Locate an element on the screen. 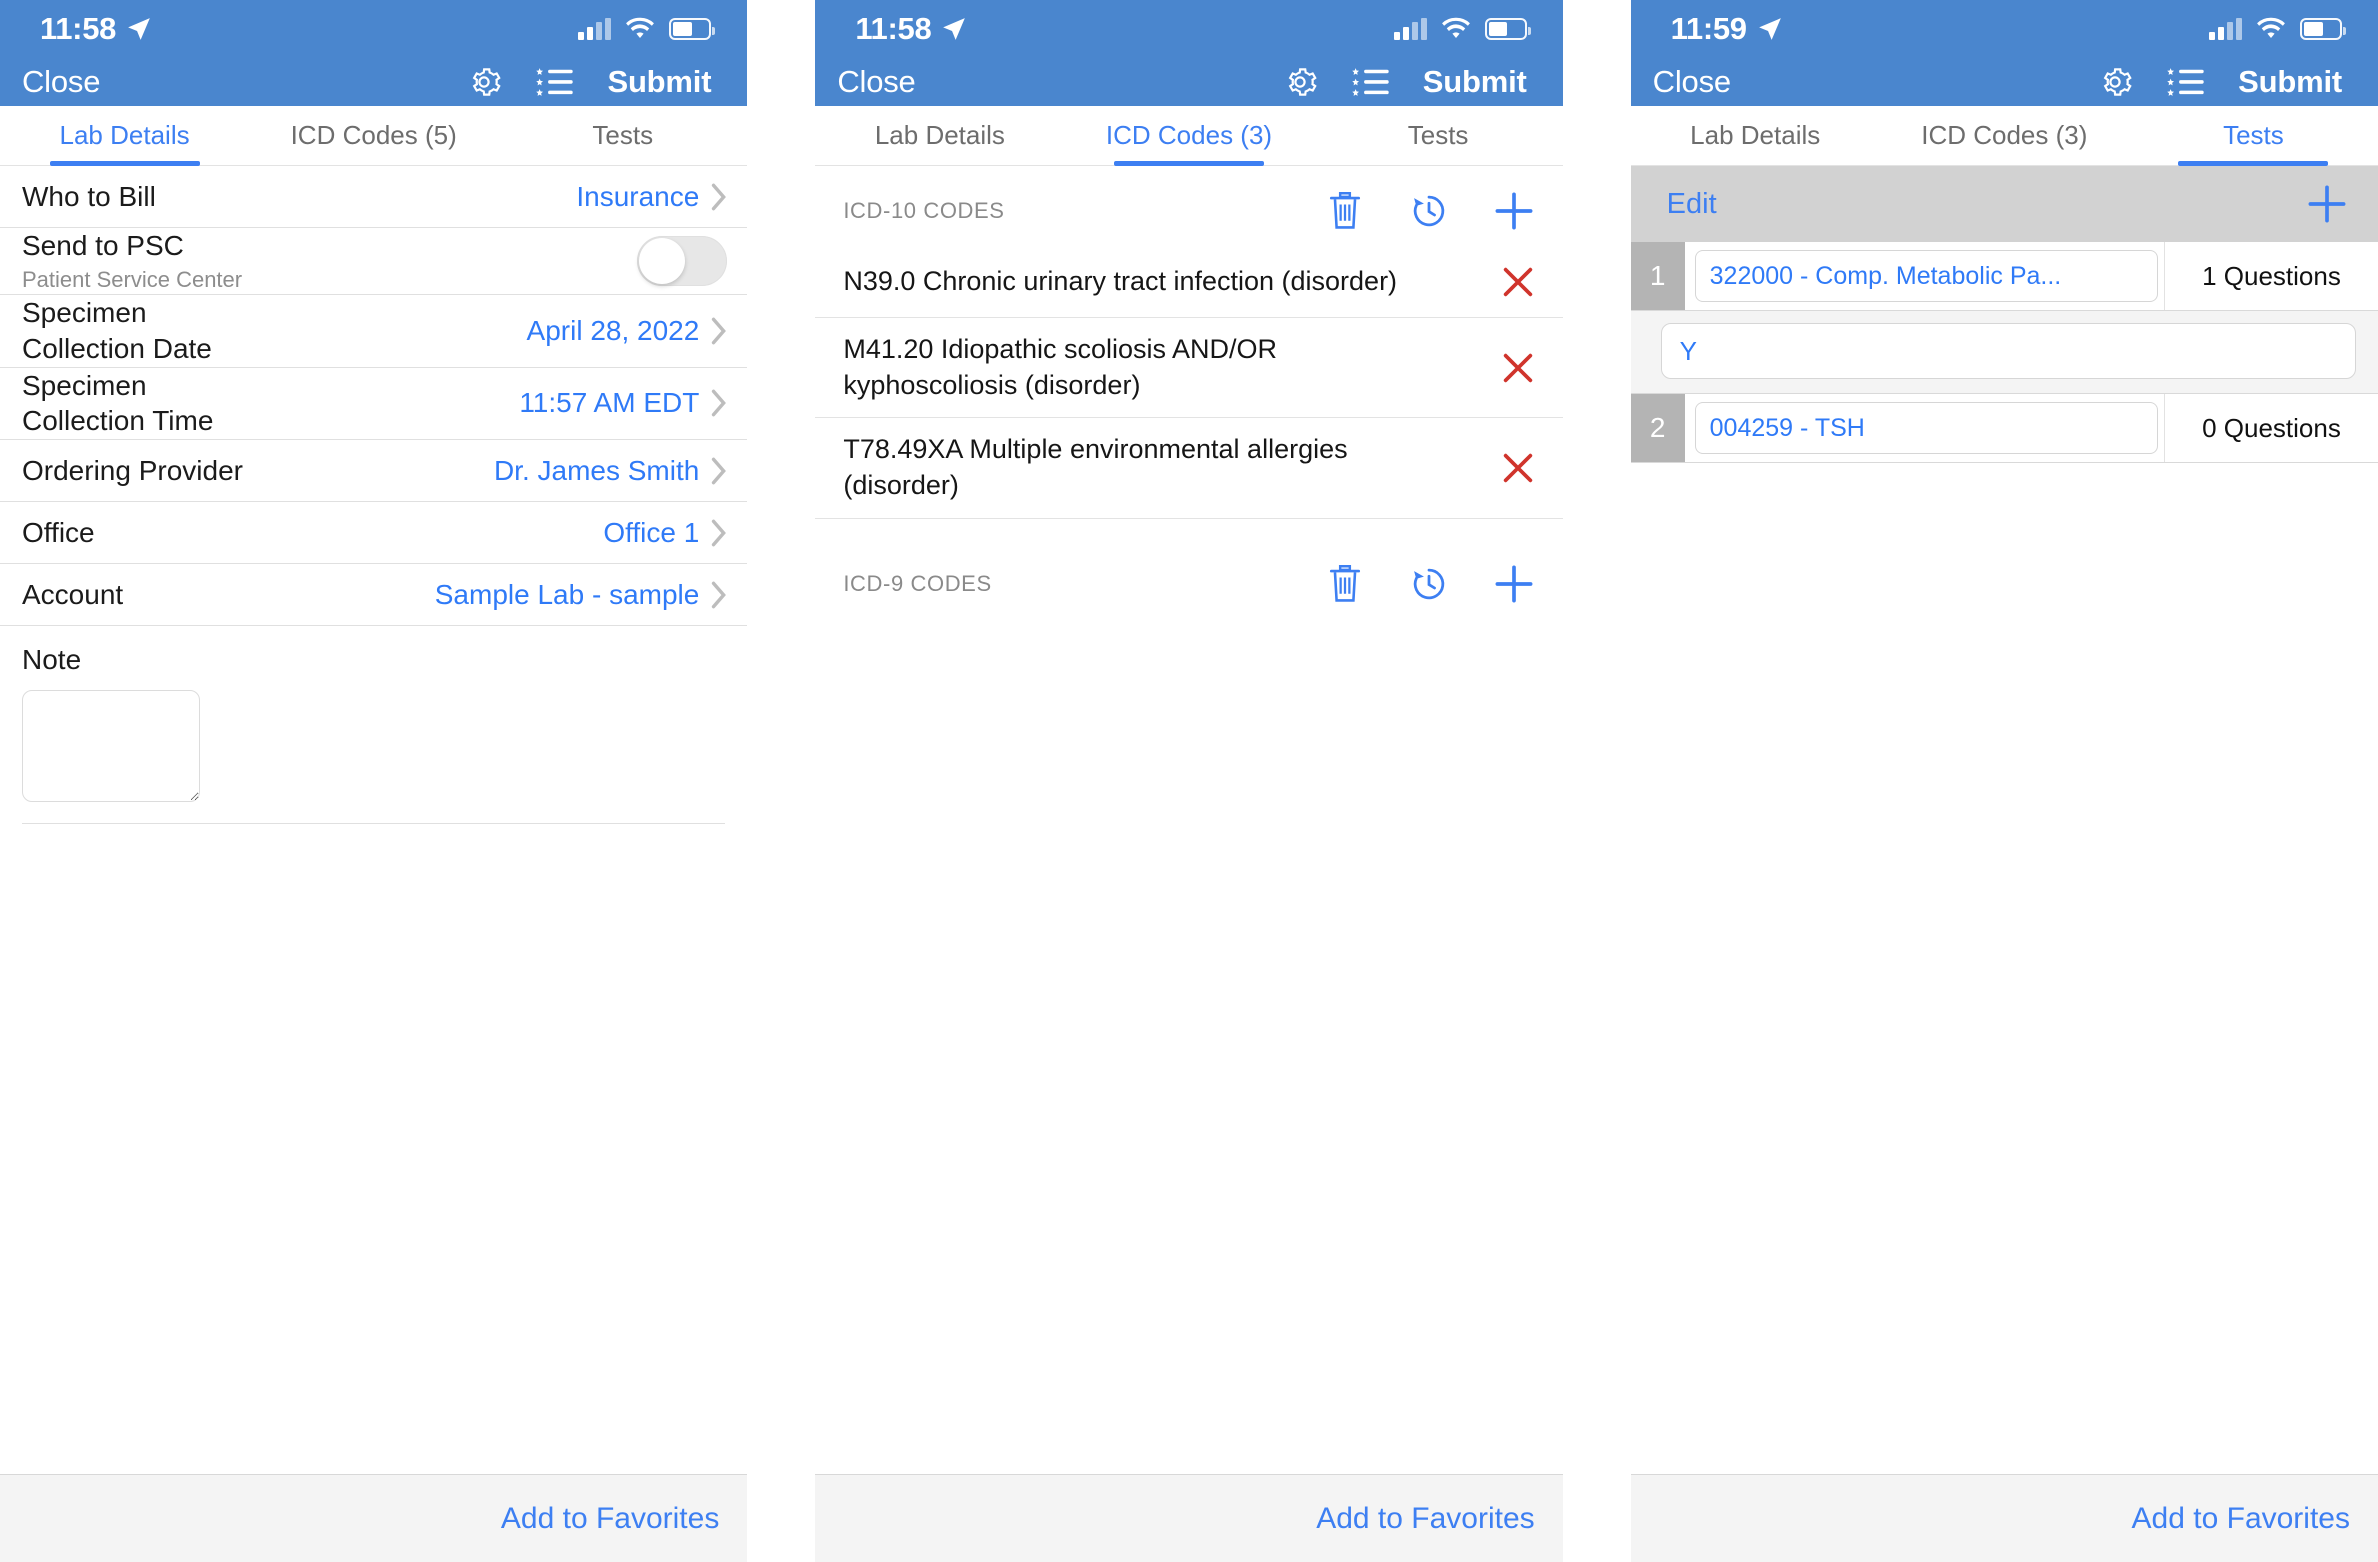  row-value: April 28, 2022 is located at coordinates (613, 330).